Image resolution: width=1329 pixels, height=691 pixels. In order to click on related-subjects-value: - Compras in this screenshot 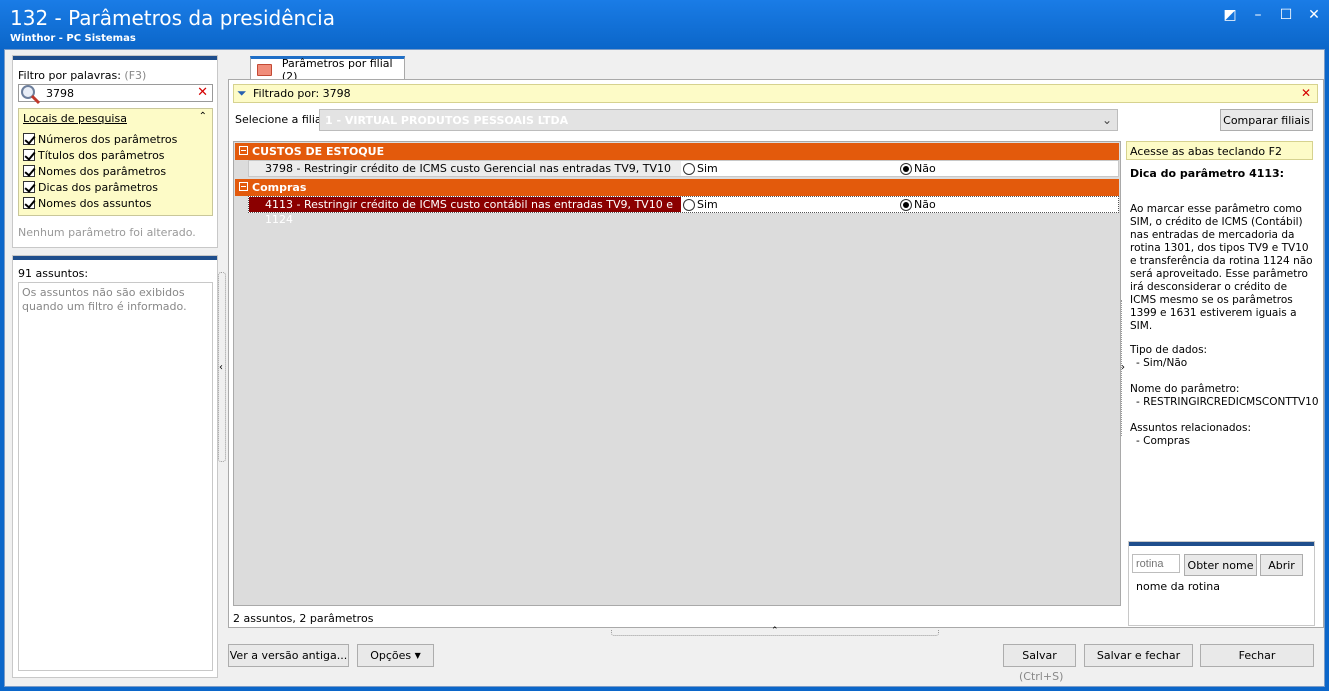, I will do `click(1163, 441)`.